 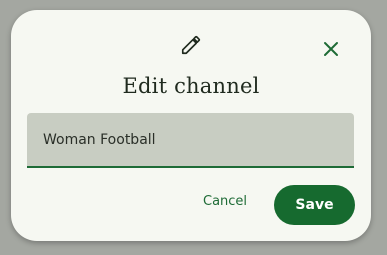 I want to click on close-icon, so click(x=331, y=49).